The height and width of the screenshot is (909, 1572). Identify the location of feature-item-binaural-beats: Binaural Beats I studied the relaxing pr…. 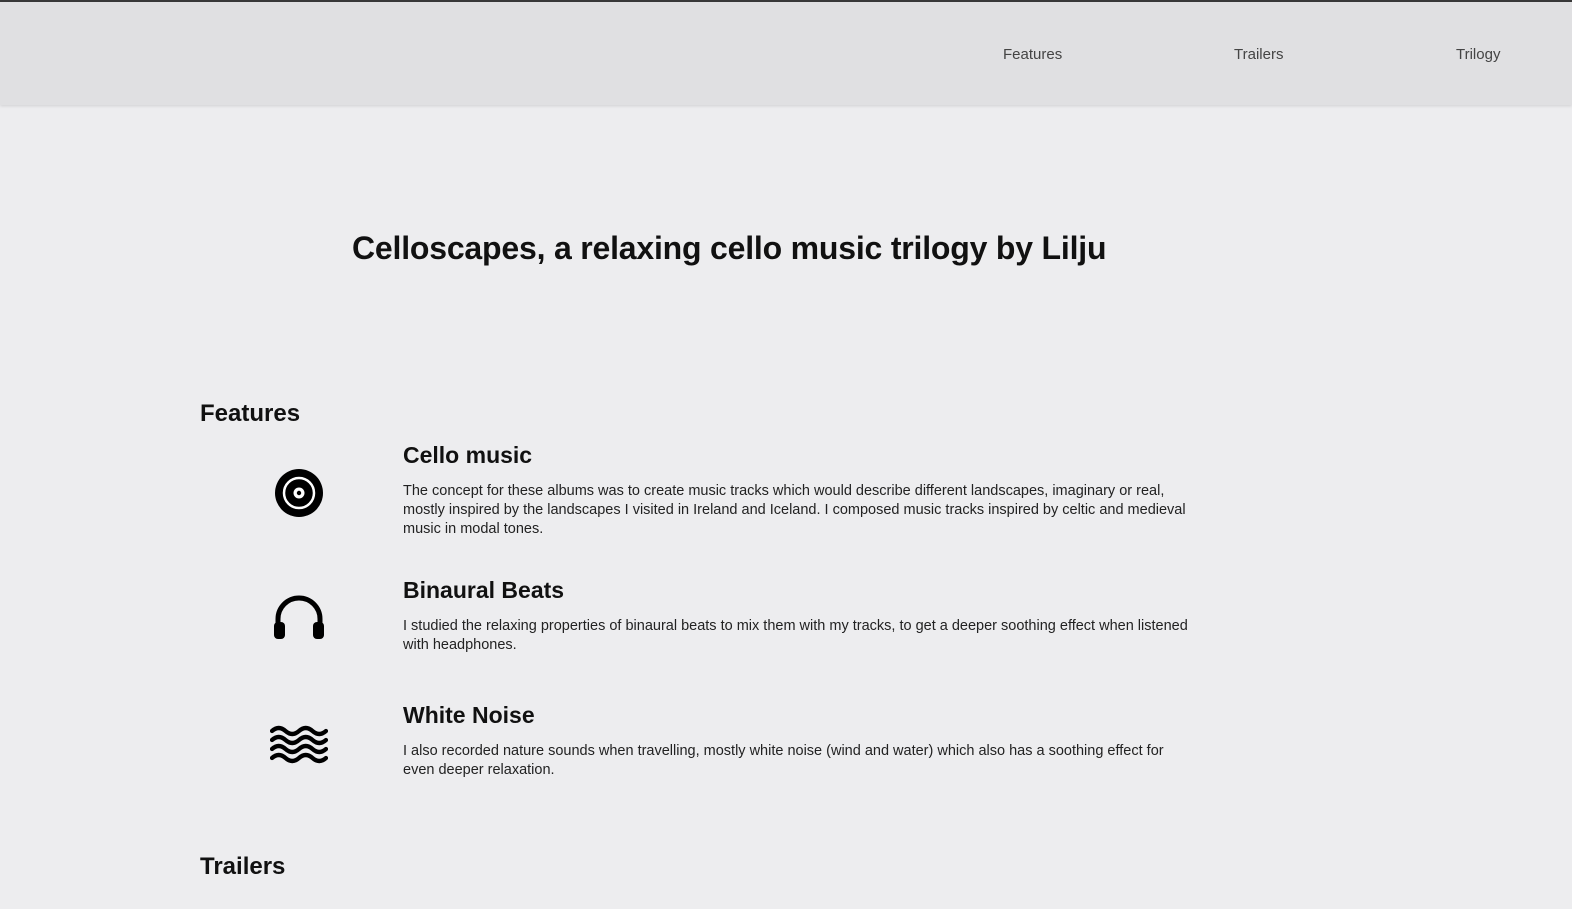
(700, 622).